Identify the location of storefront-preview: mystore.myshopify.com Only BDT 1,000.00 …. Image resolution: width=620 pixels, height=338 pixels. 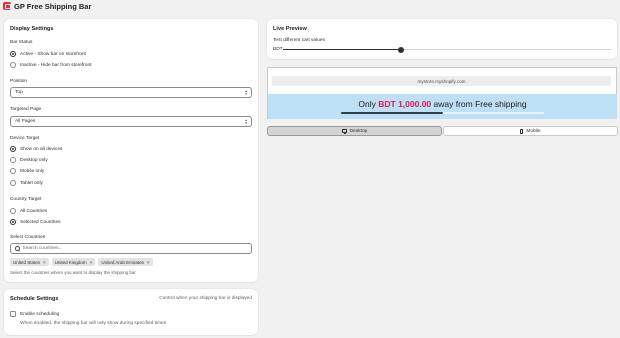
(442, 93).